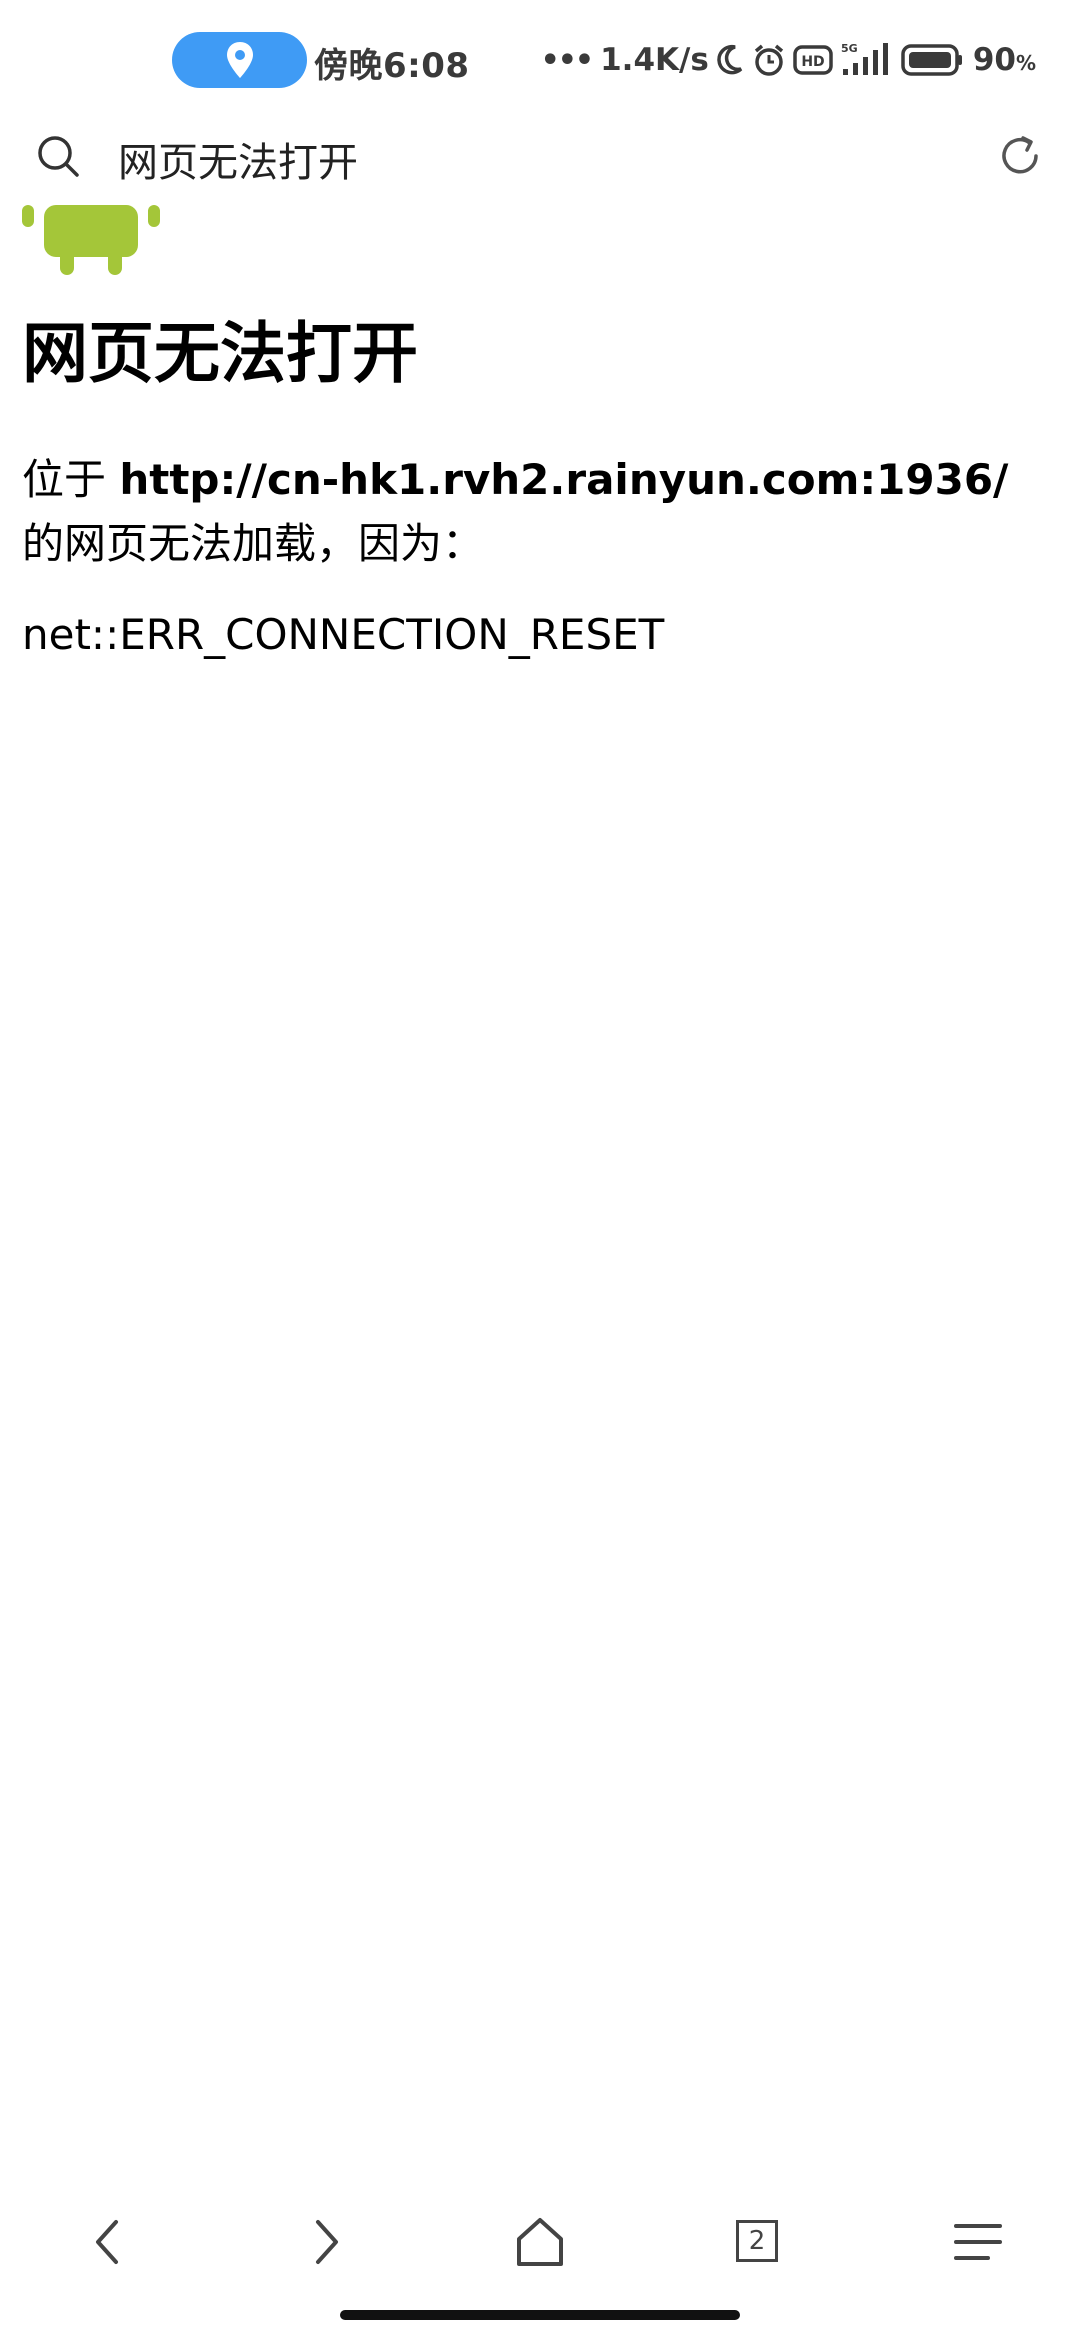 The image size is (1080, 2340). I want to click on address-text: 网页无法打开, so click(238, 159).